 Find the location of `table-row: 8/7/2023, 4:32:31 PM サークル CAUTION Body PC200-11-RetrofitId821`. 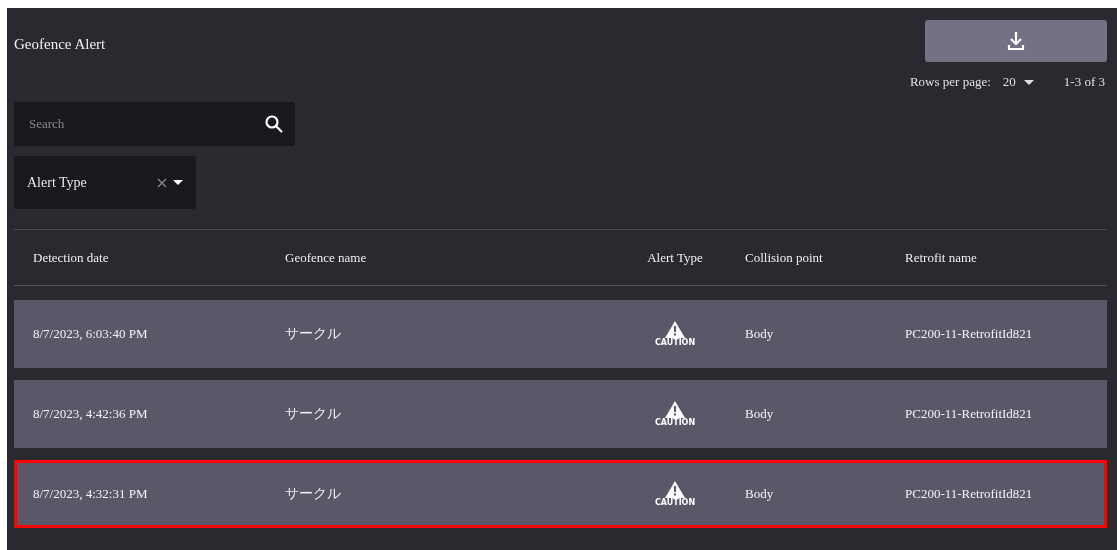

table-row: 8/7/2023, 4:32:31 PM サークル CAUTION Body PC200-11-RetrofitId821 is located at coordinates (560, 494).